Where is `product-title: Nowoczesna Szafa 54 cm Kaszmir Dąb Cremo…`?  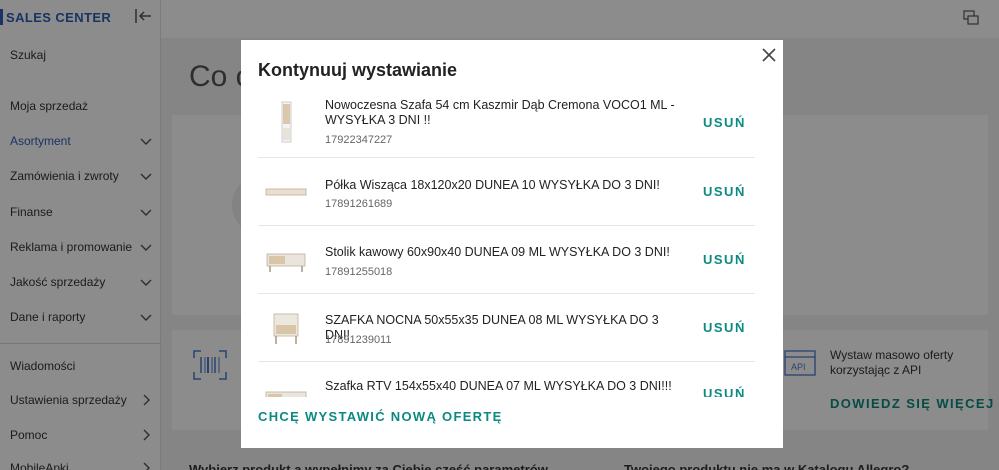 product-title: Nowoczesna Szafa 54 cm Kaszmir Dąb Cremo… is located at coordinates (500, 112).